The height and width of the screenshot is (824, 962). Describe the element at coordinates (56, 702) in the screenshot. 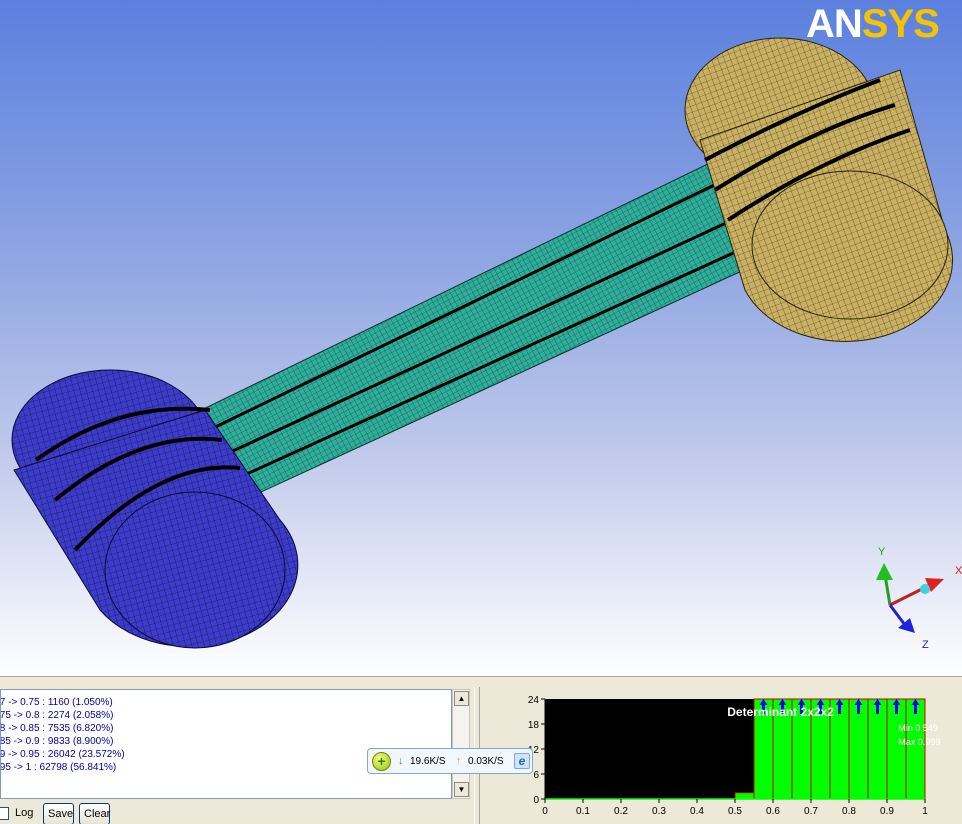

I see `log-line: .7 -> 0.75 : 1160 (1.050%)` at that location.